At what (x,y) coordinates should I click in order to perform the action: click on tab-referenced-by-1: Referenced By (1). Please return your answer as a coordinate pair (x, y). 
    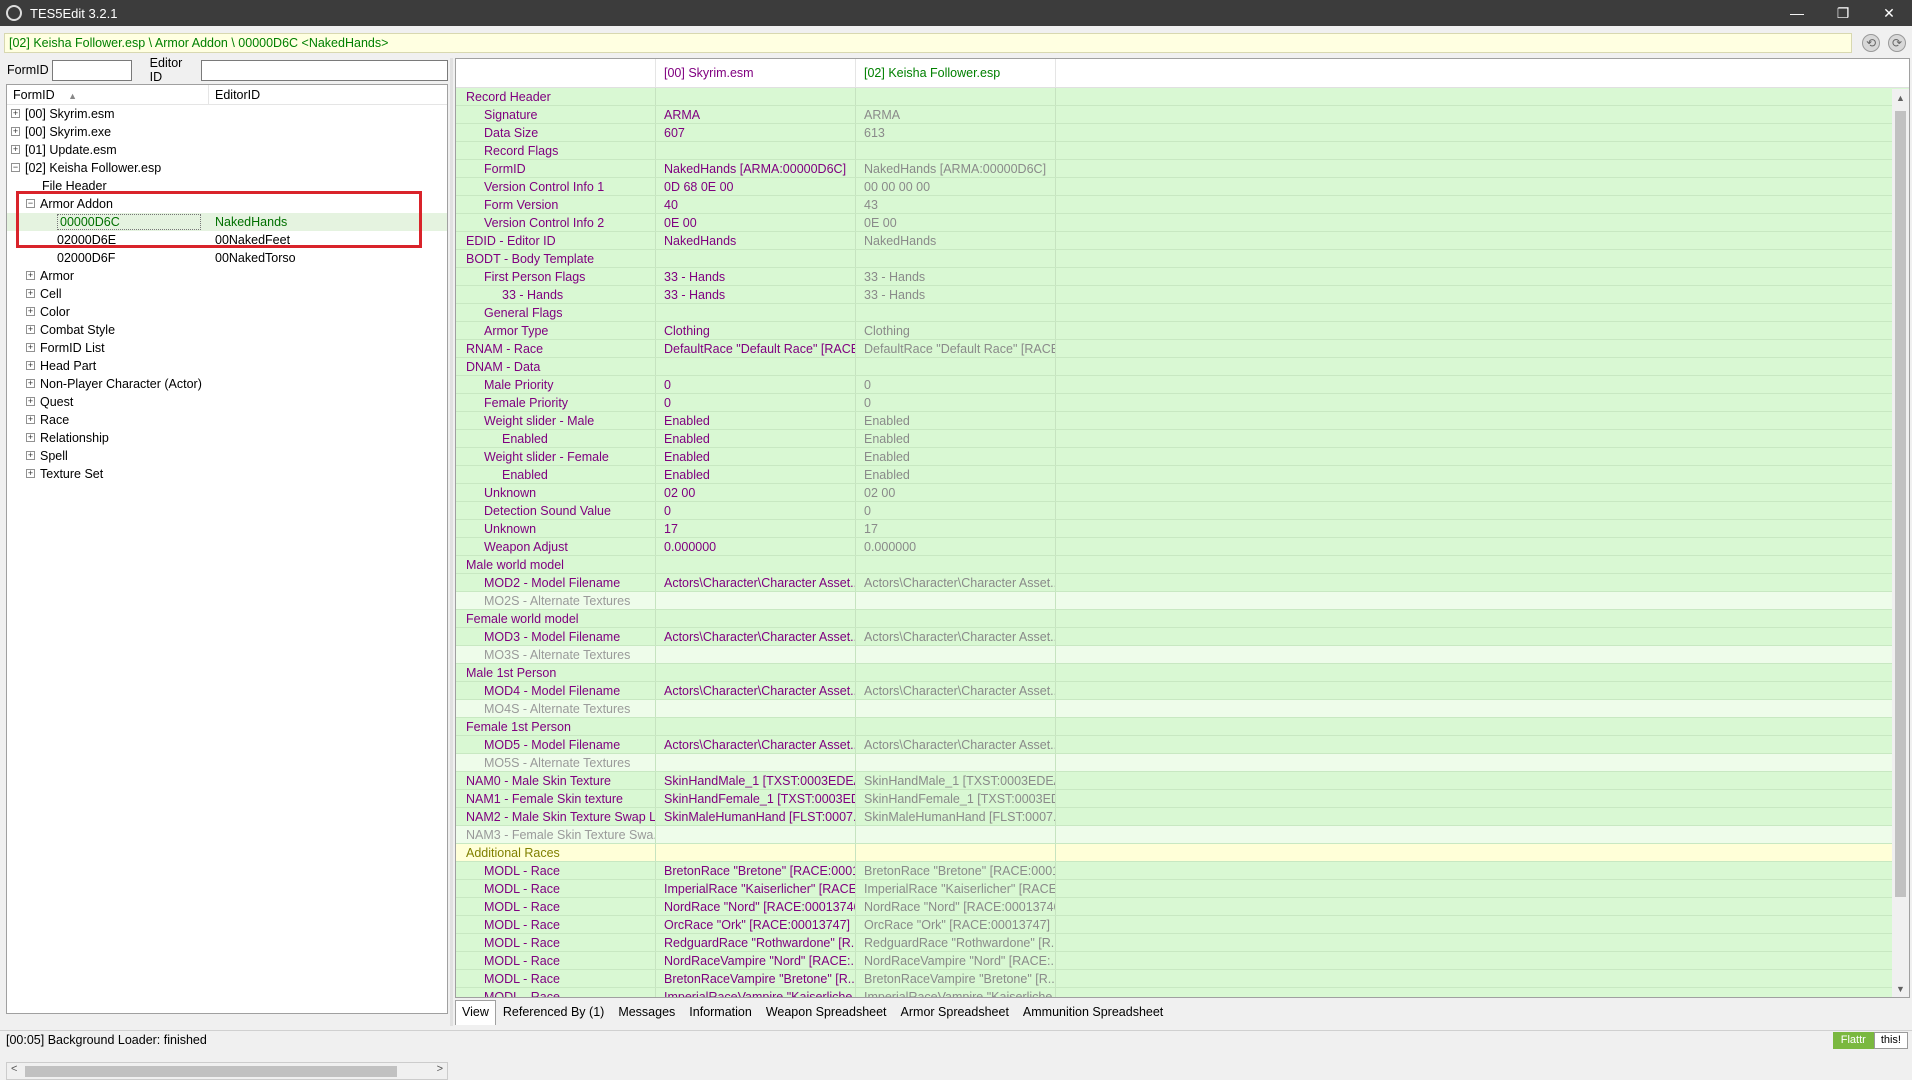
    Looking at the image, I should click on (553, 1012).